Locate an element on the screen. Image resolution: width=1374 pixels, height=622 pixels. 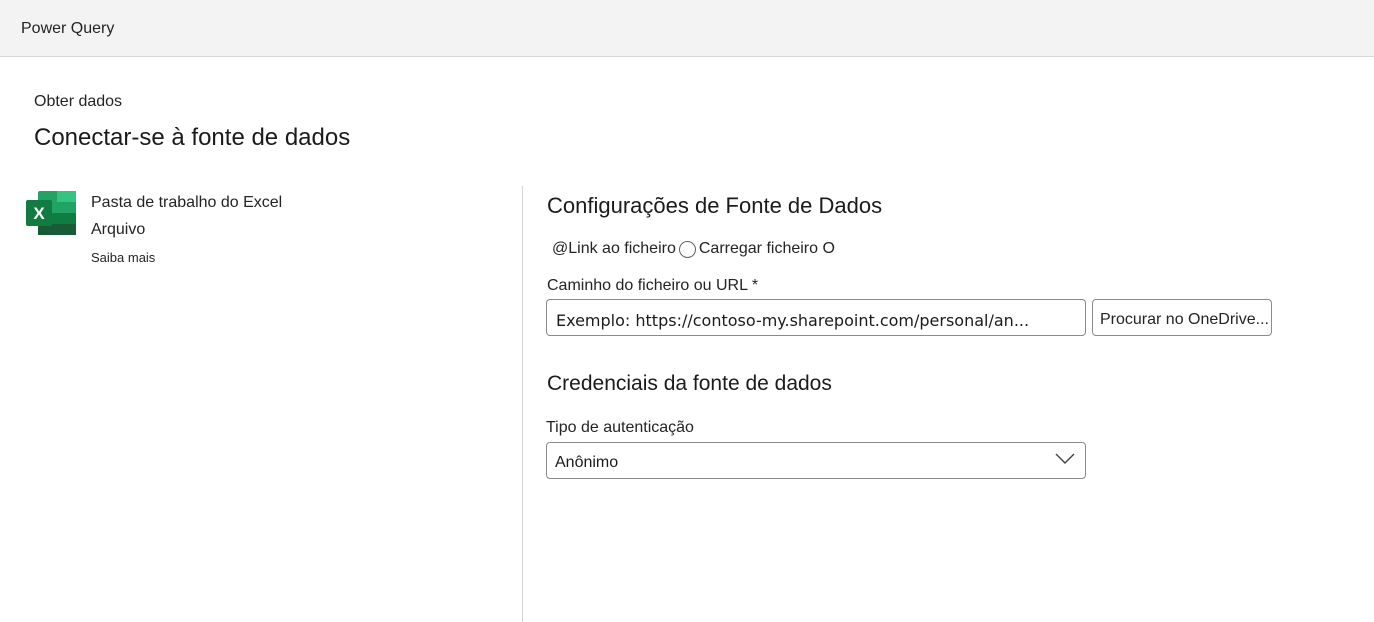
excel-icon: X is located at coordinates (51, 213).